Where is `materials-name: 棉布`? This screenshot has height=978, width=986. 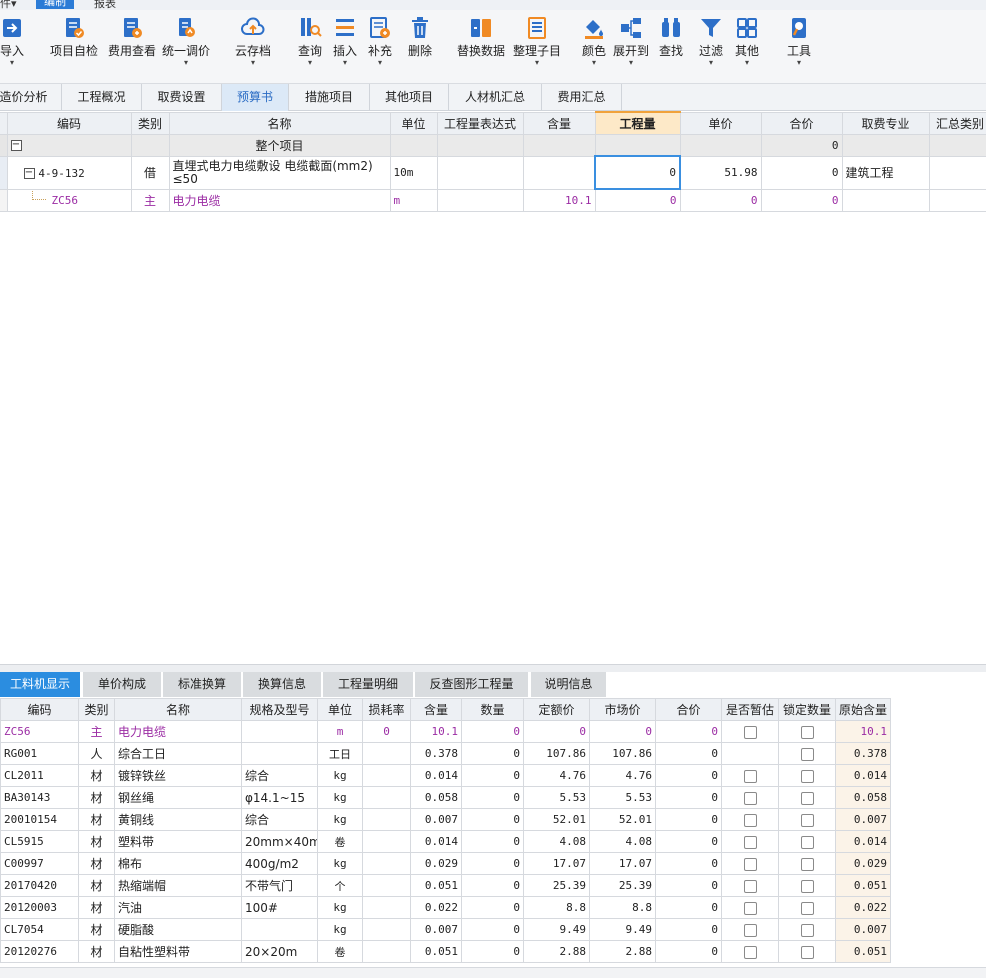 materials-name: 棉布 is located at coordinates (178, 863).